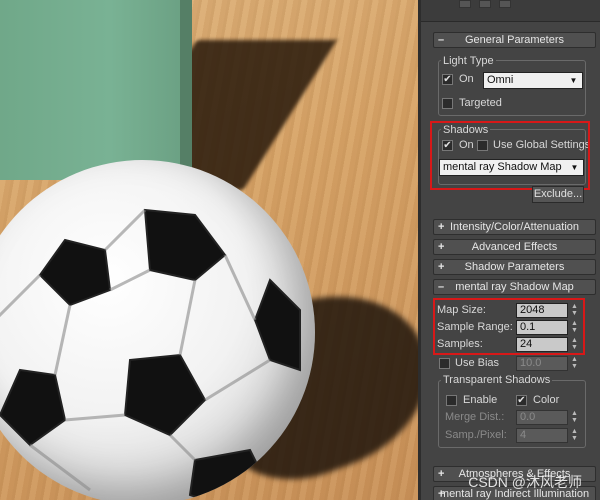  I want to click on rollout-title: General Parameters, so click(514, 40).